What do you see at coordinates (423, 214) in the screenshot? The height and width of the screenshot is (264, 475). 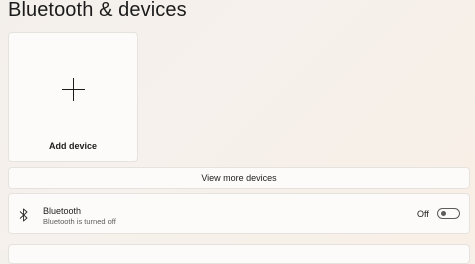 I see `bluetooth-toggle-state-label: Off` at bounding box center [423, 214].